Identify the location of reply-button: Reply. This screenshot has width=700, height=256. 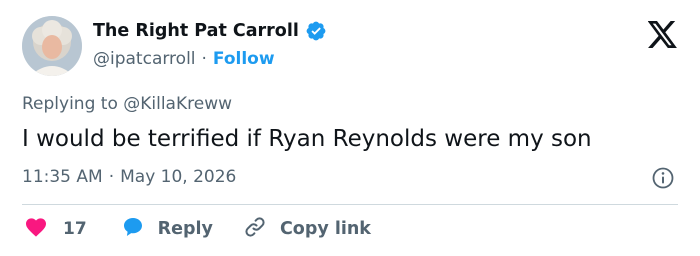
(167, 229).